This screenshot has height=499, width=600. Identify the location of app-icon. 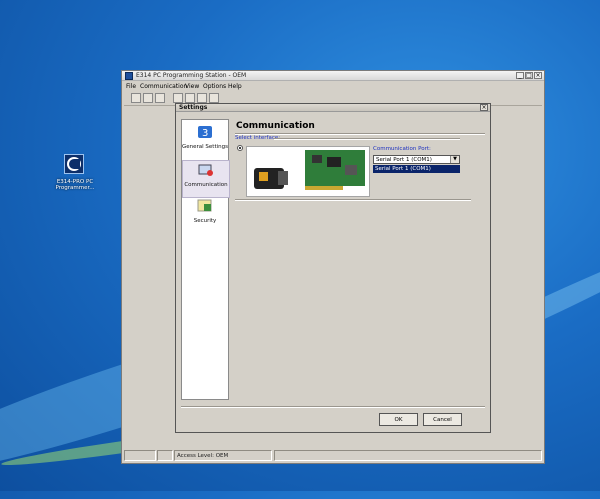
(129, 76).